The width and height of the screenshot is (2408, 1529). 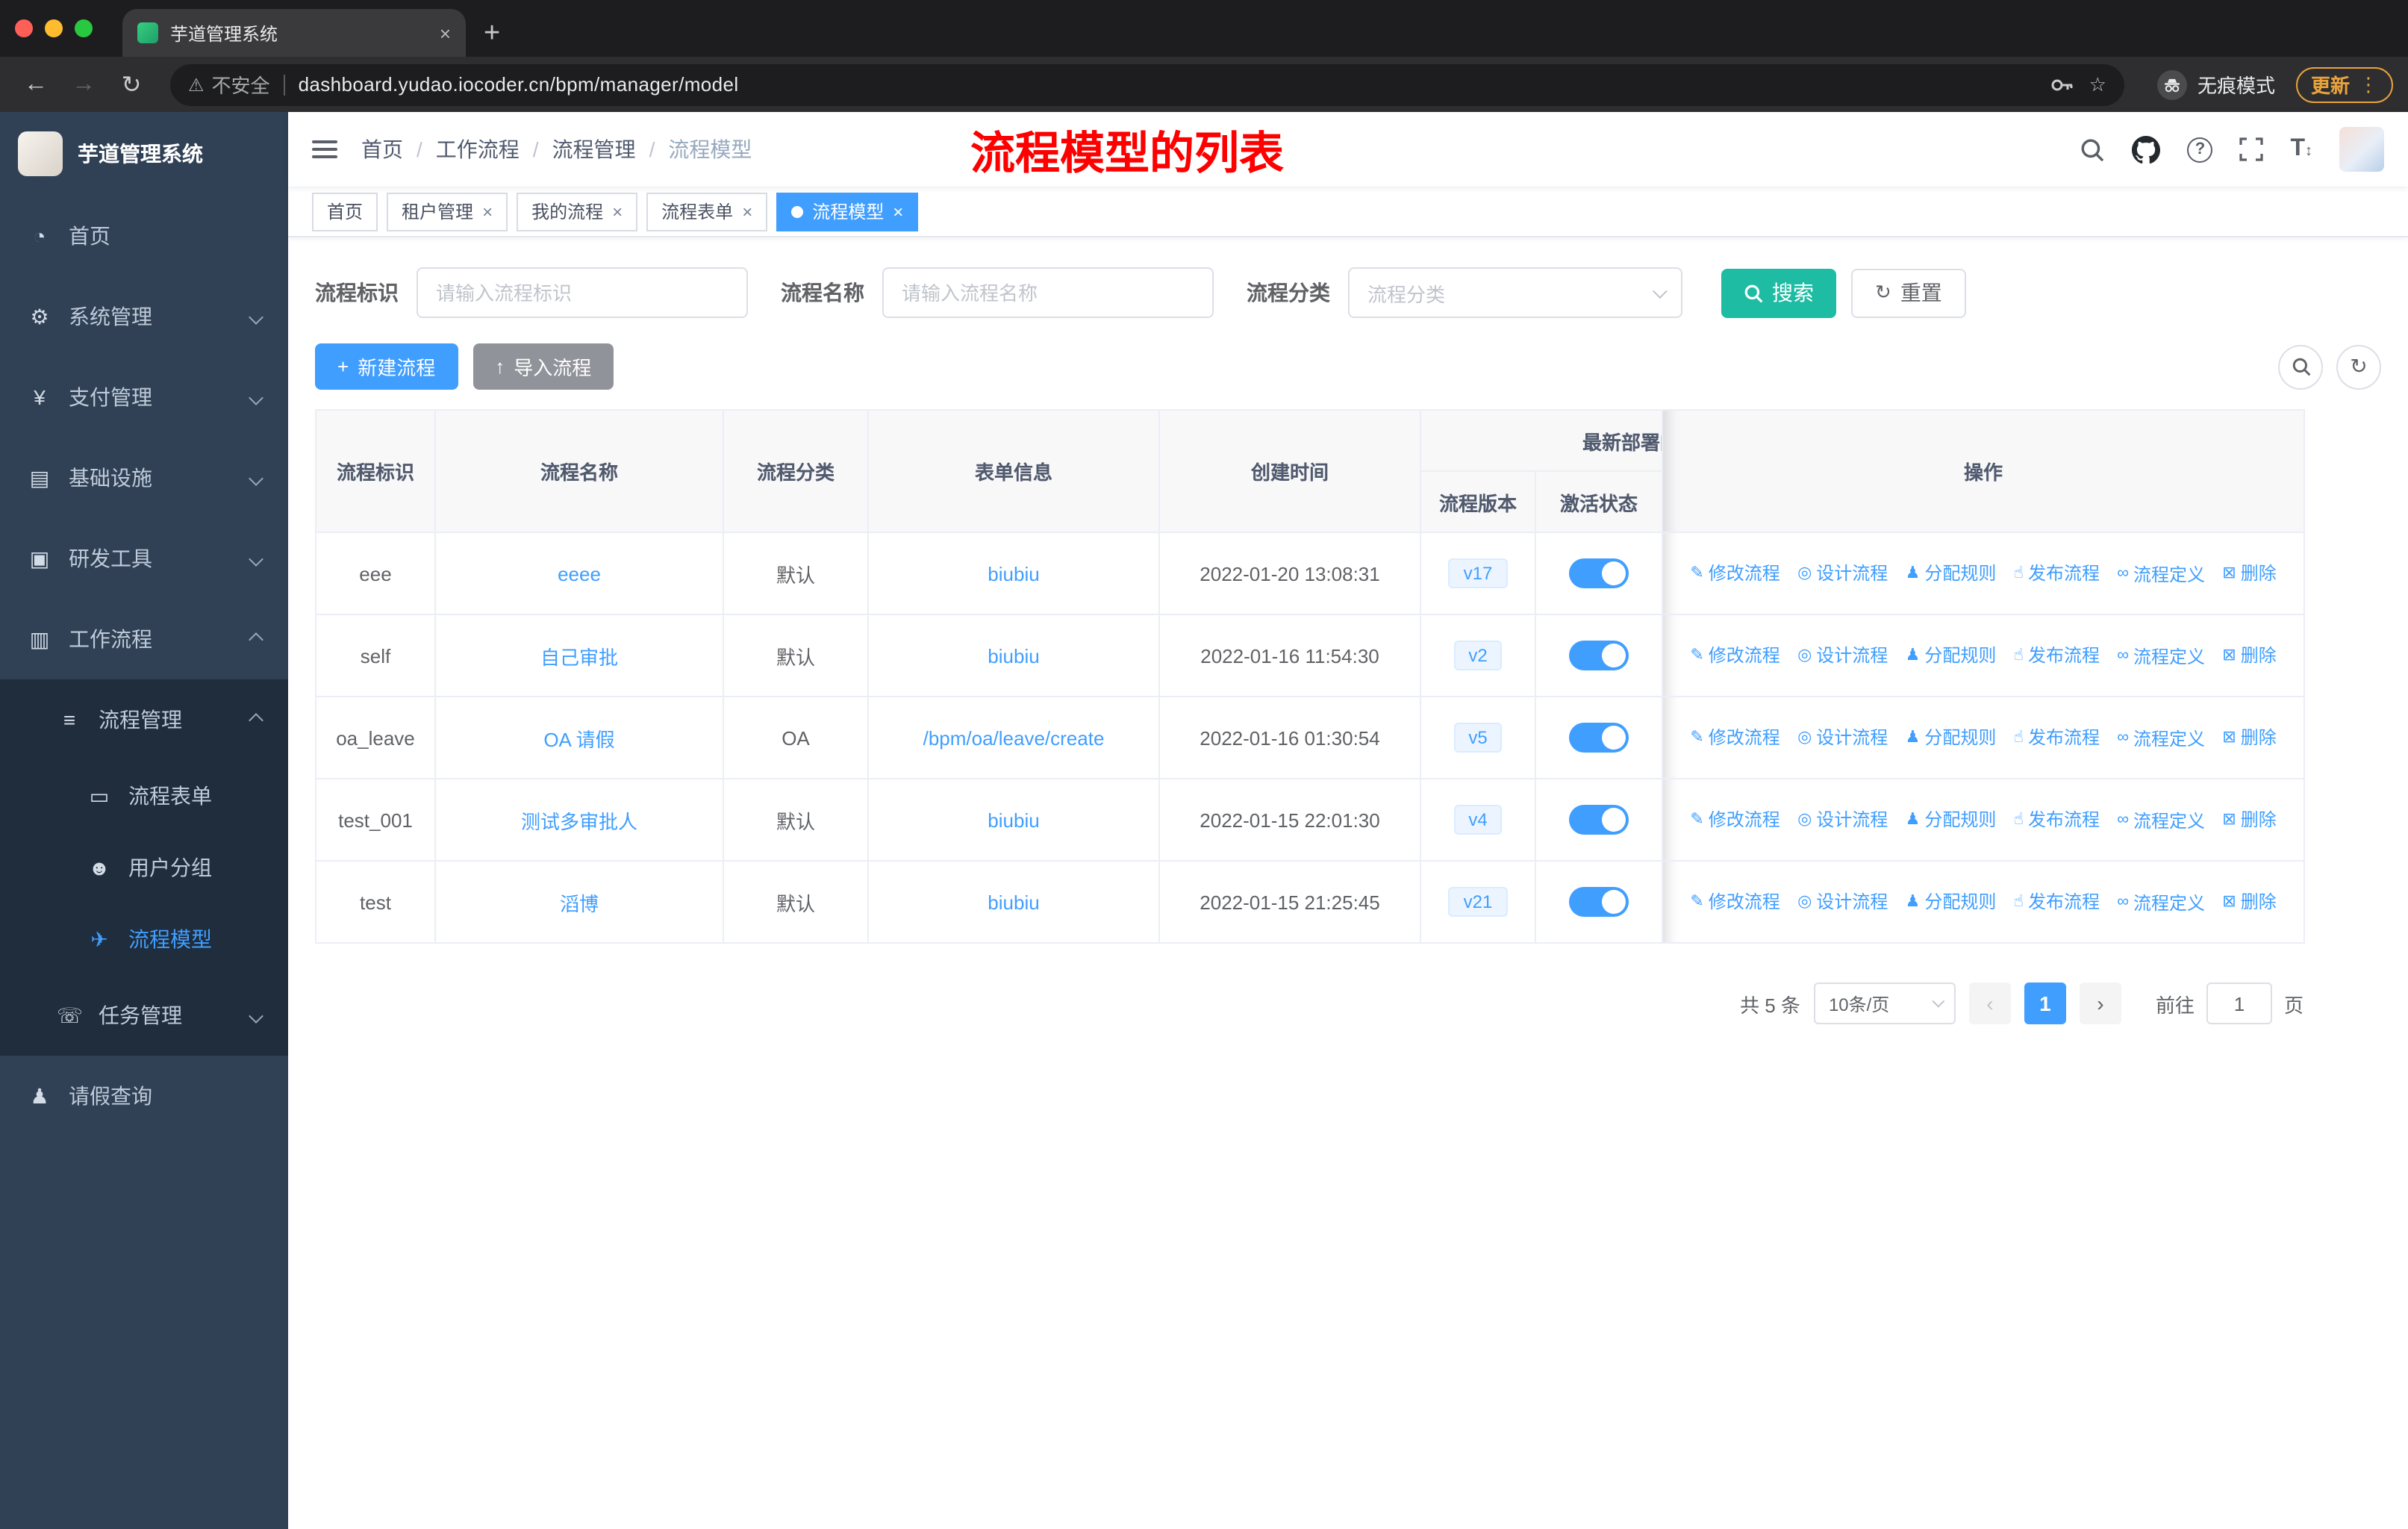 I want to click on breadcrumb-home: 首页, so click(x=382, y=149).